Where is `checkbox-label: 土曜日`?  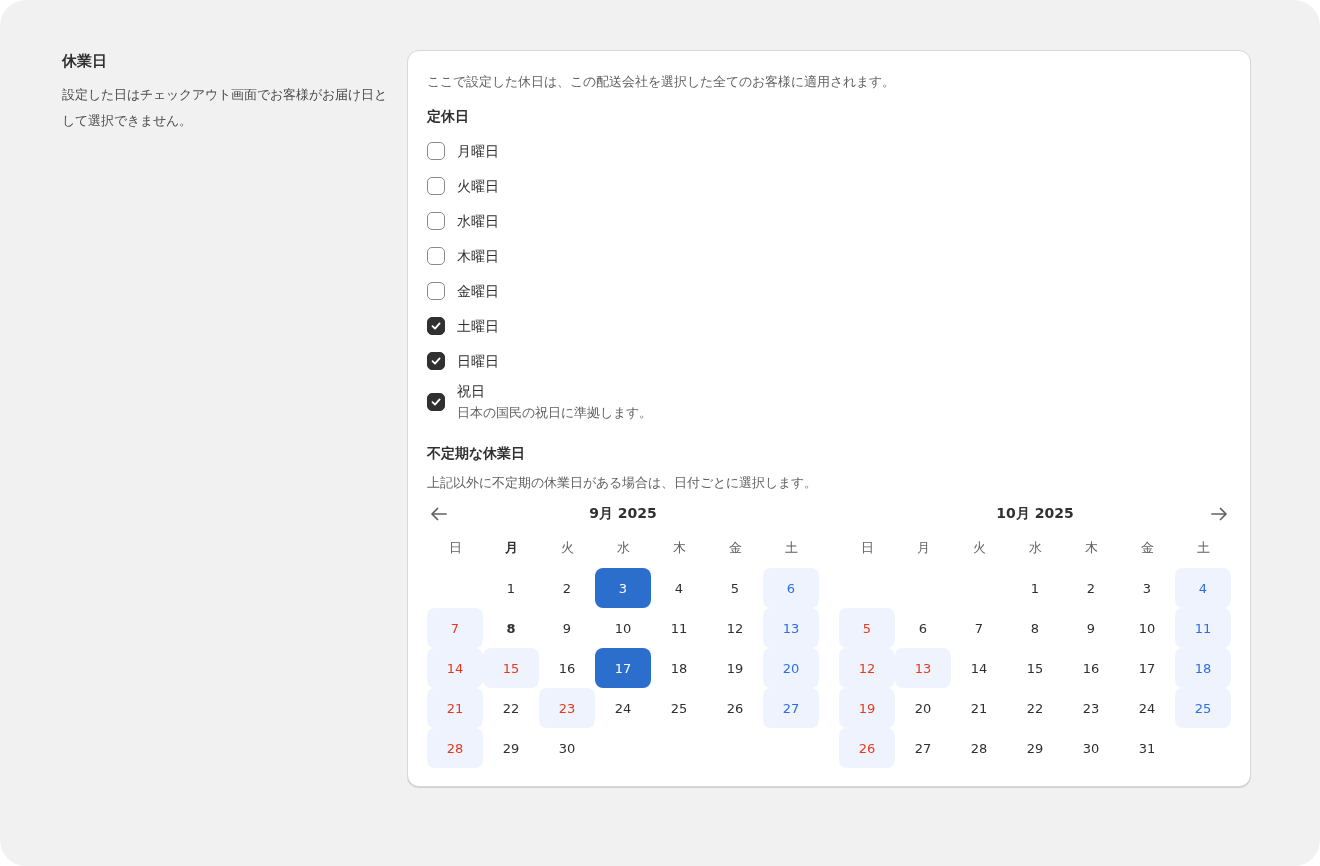
checkbox-label: 土曜日 is located at coordinates (478, 326).